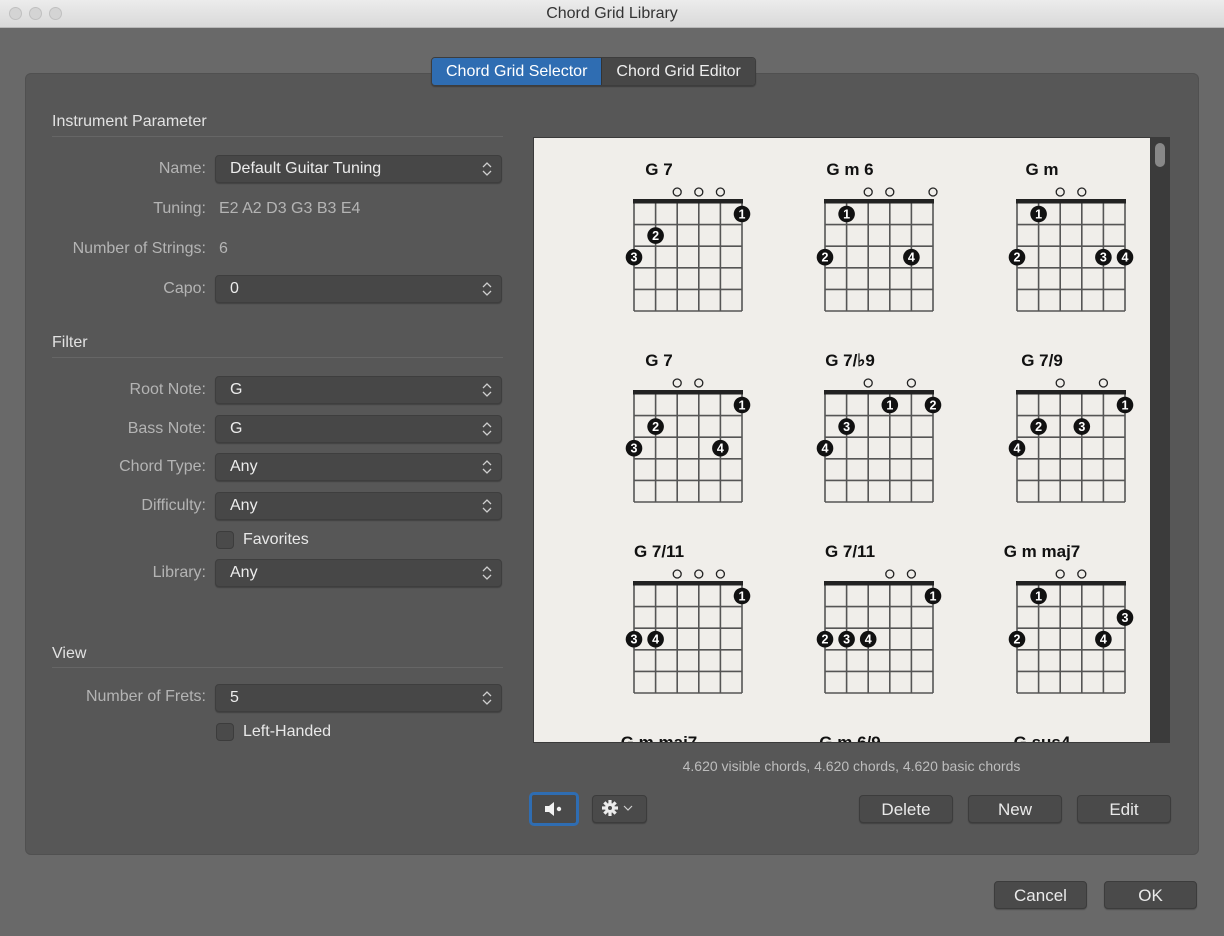 The image size is (1224, 936). Describe the element at coordinates (358, 289) in the screenshot. I see `capo-popup: 0` at that location.